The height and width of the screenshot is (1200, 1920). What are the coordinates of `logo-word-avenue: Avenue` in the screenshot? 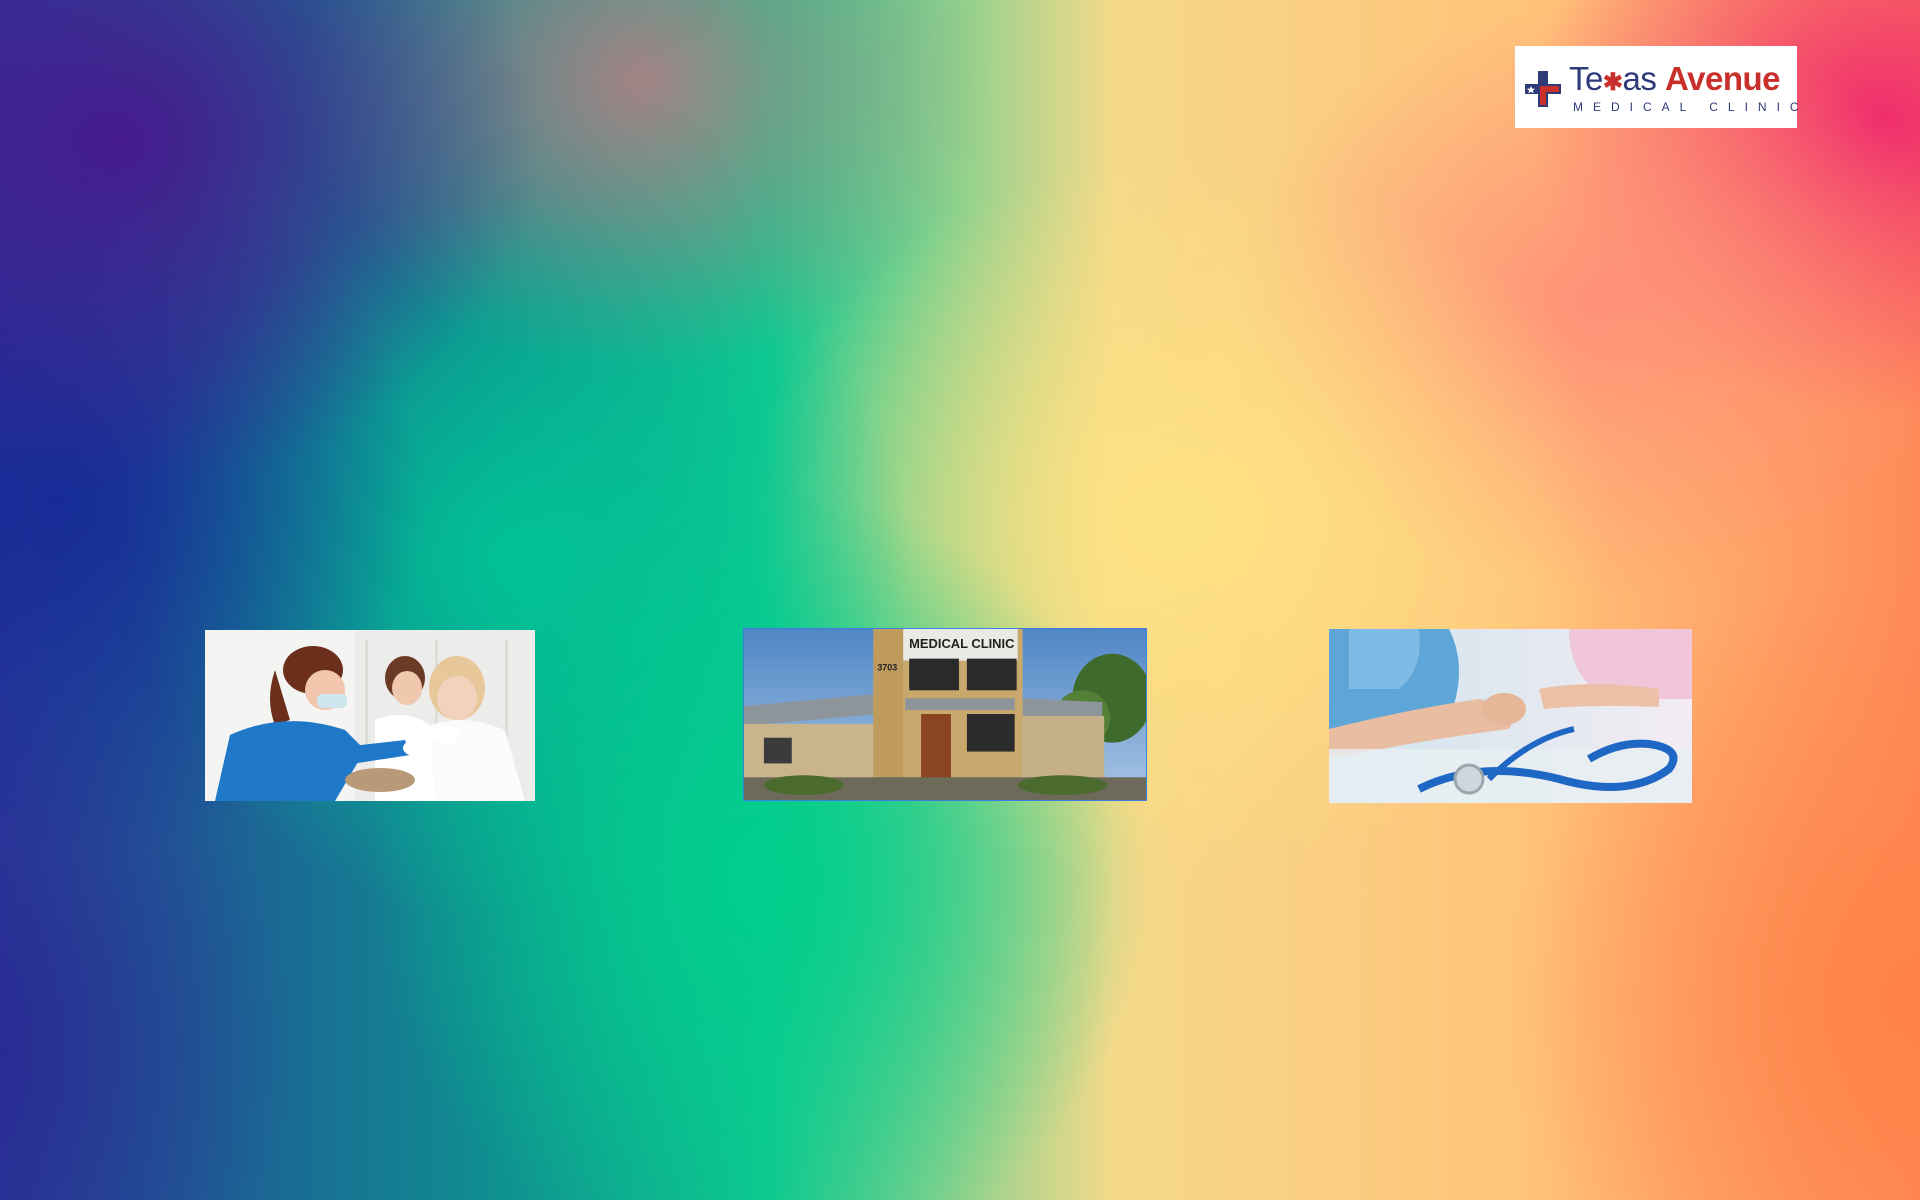 It's located at (1722, 78).